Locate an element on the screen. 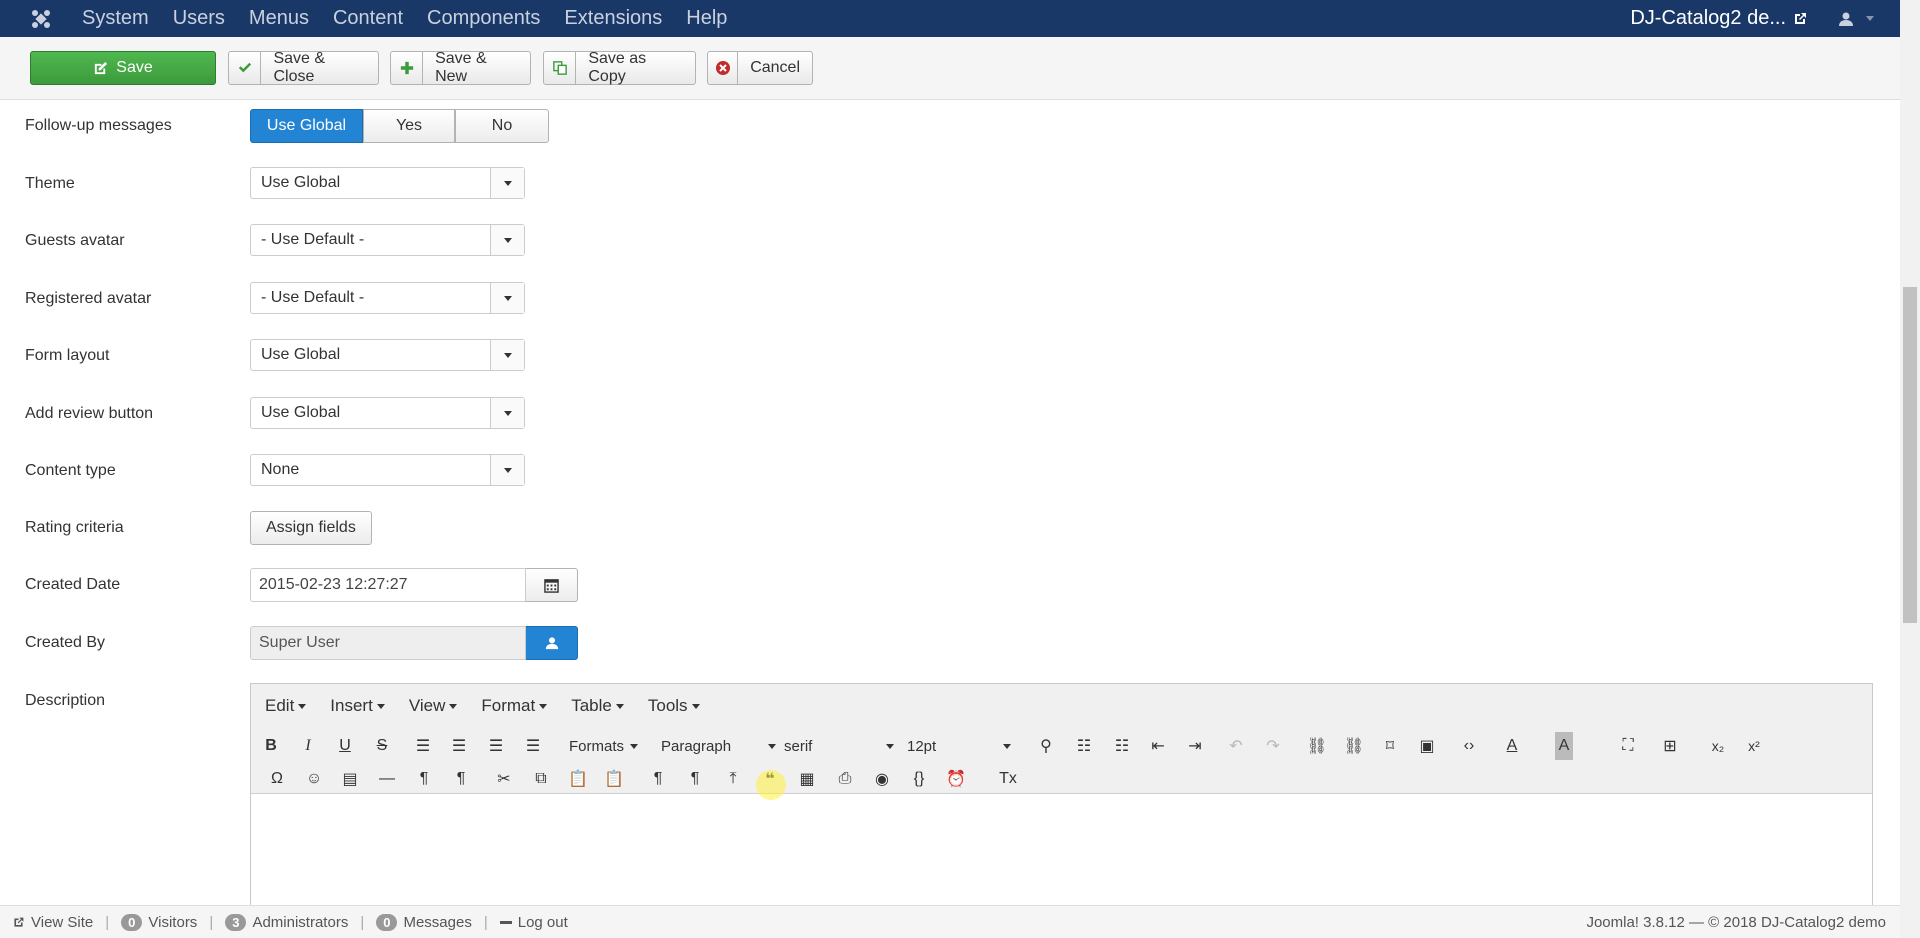 The image size is (1920, 938). subscript-icon: x₂ is located at coordinates (1718, 746).